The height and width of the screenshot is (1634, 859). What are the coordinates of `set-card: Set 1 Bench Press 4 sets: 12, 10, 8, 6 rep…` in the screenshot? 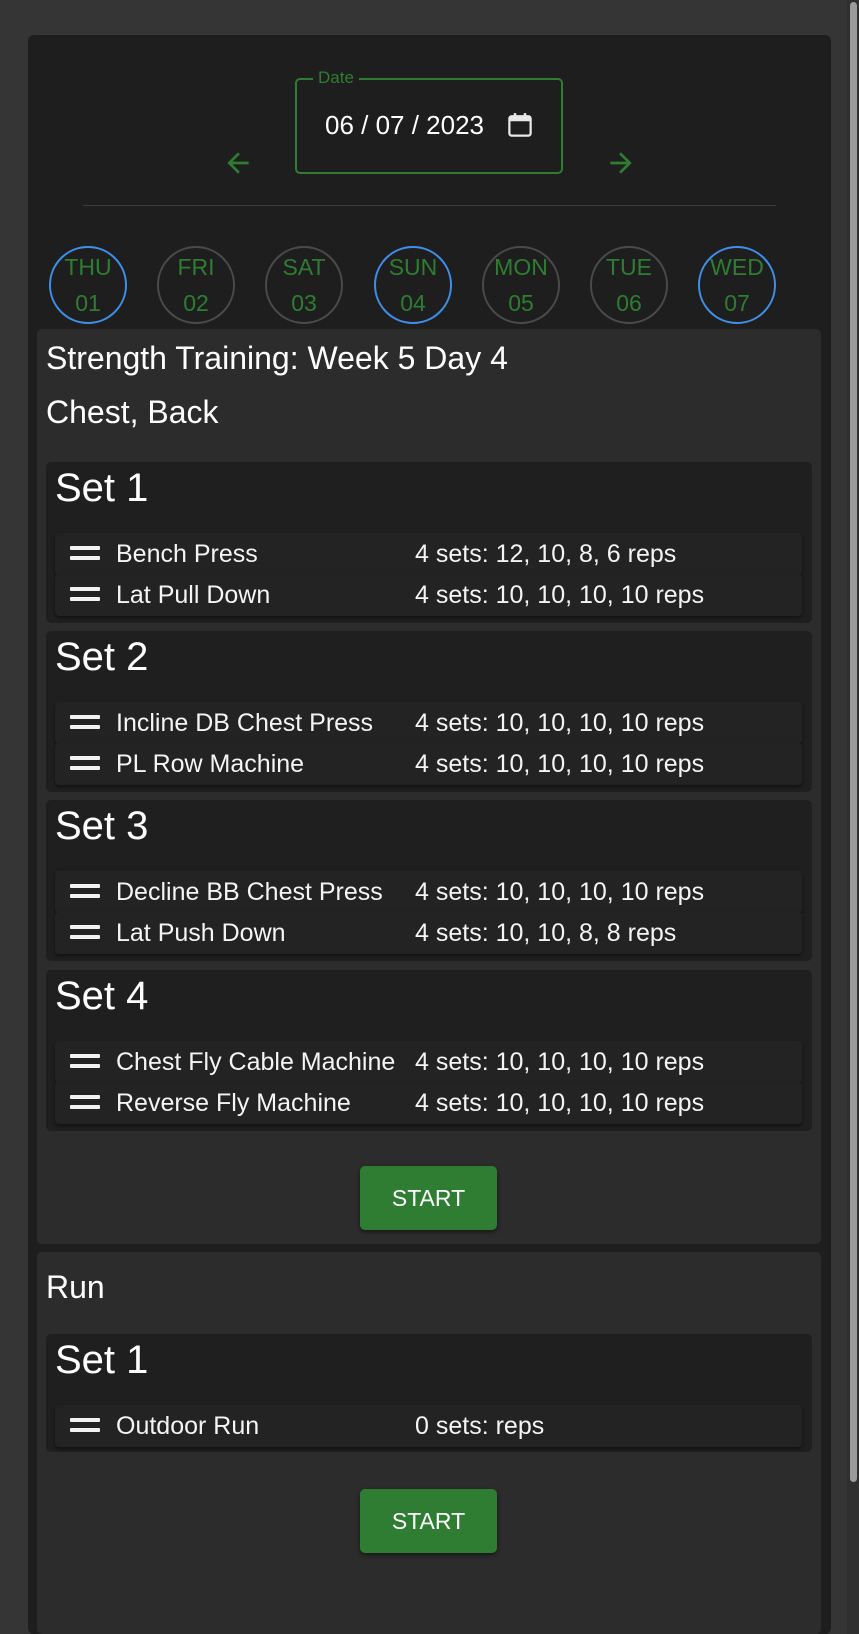 It's located at (429, 542).